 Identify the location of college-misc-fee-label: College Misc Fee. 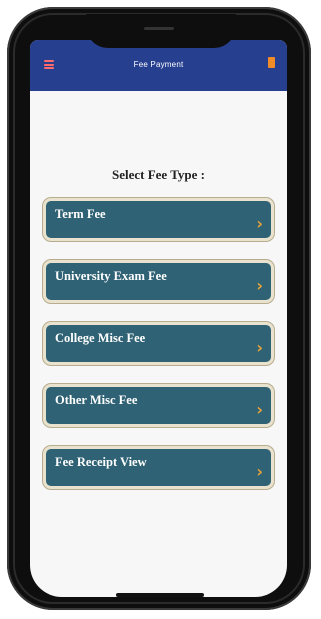
(100, 338).